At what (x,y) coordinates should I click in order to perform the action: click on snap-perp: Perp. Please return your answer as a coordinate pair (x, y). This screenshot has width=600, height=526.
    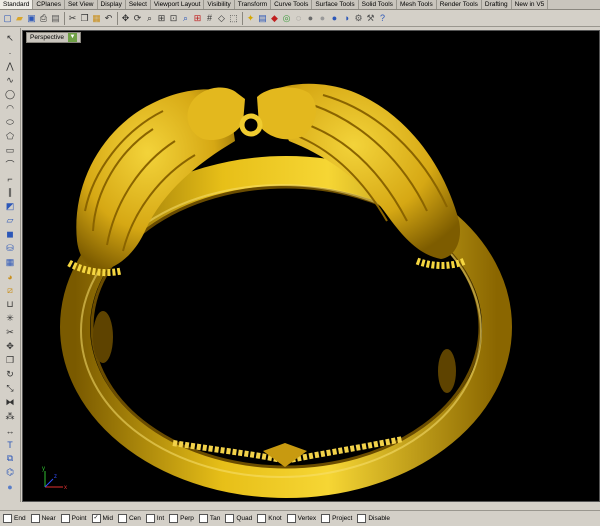
    Looking at the image, I should click on (181, 518).